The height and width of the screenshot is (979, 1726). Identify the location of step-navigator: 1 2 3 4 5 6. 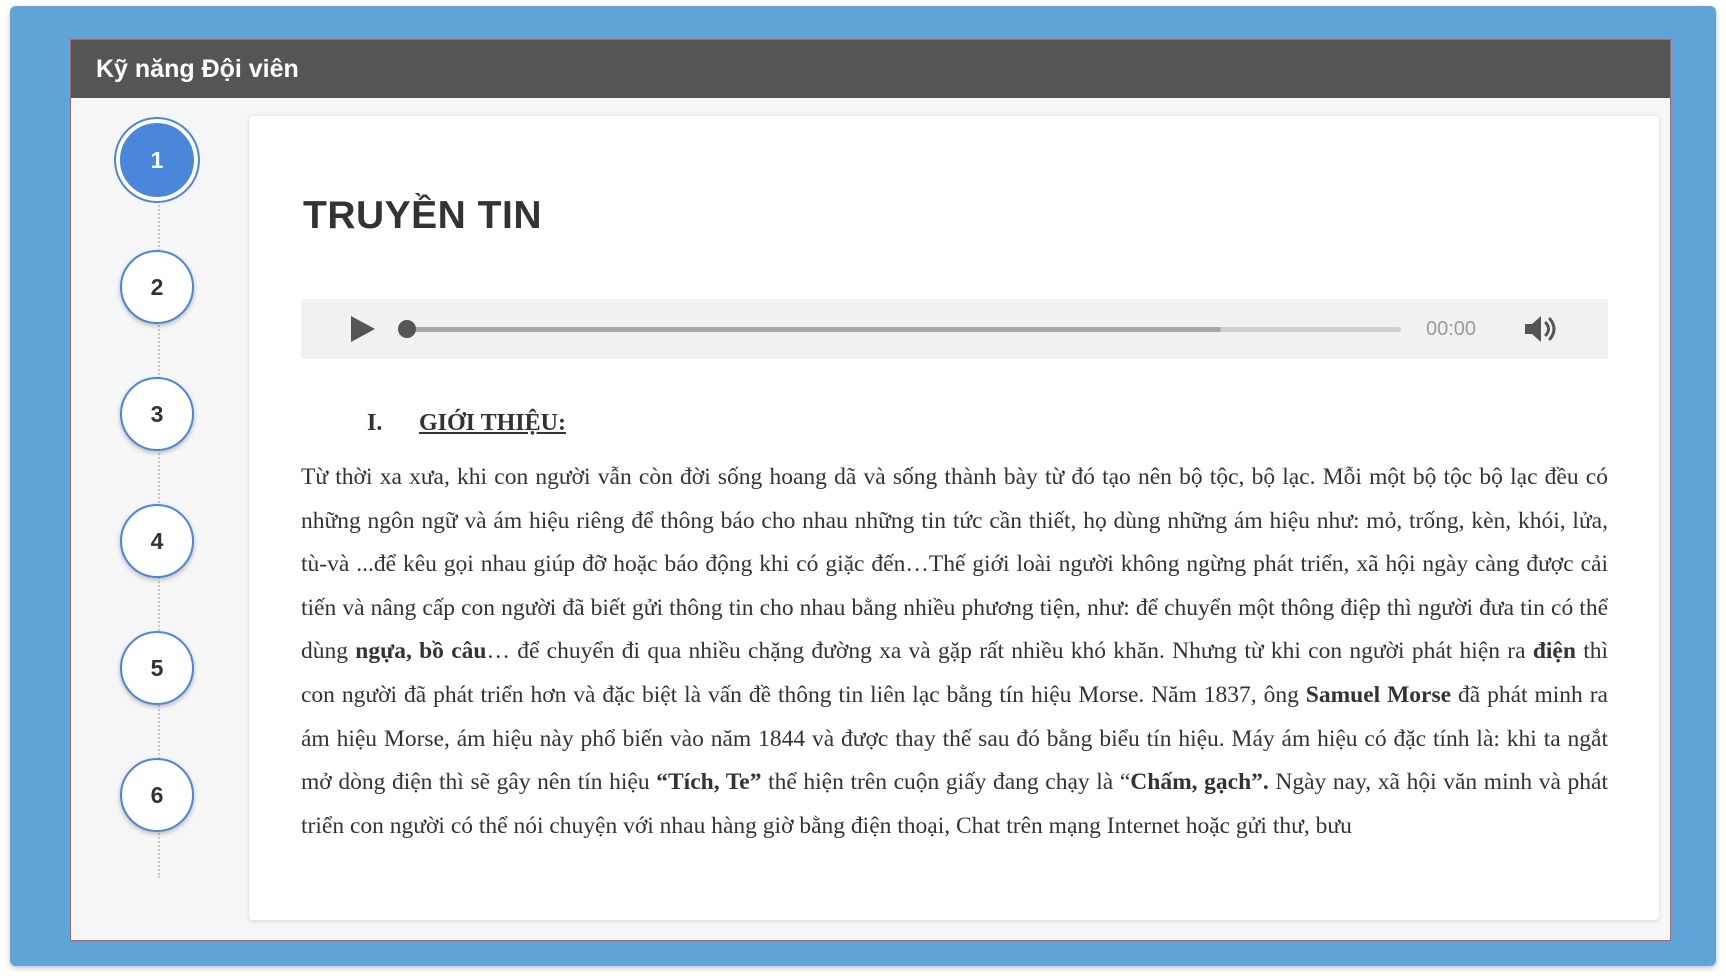
(156, 519).